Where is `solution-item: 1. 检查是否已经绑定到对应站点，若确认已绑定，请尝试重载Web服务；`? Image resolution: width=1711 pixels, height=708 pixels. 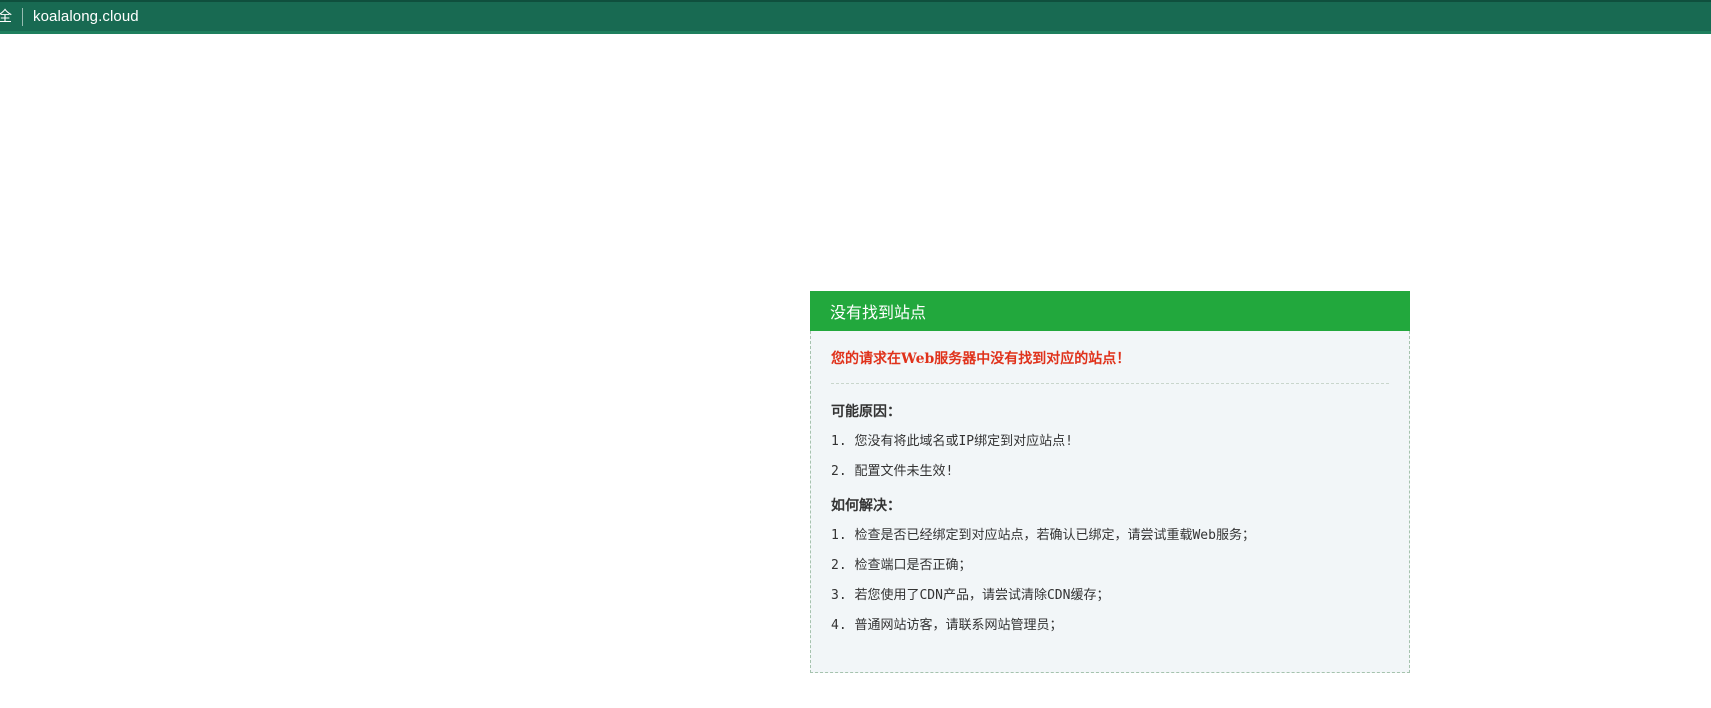
solution-item: 1. 检查是否已经绑定到对应站点，若确认已绑定，请尝试重载Web服务； is located at coordinates (1043, 535).